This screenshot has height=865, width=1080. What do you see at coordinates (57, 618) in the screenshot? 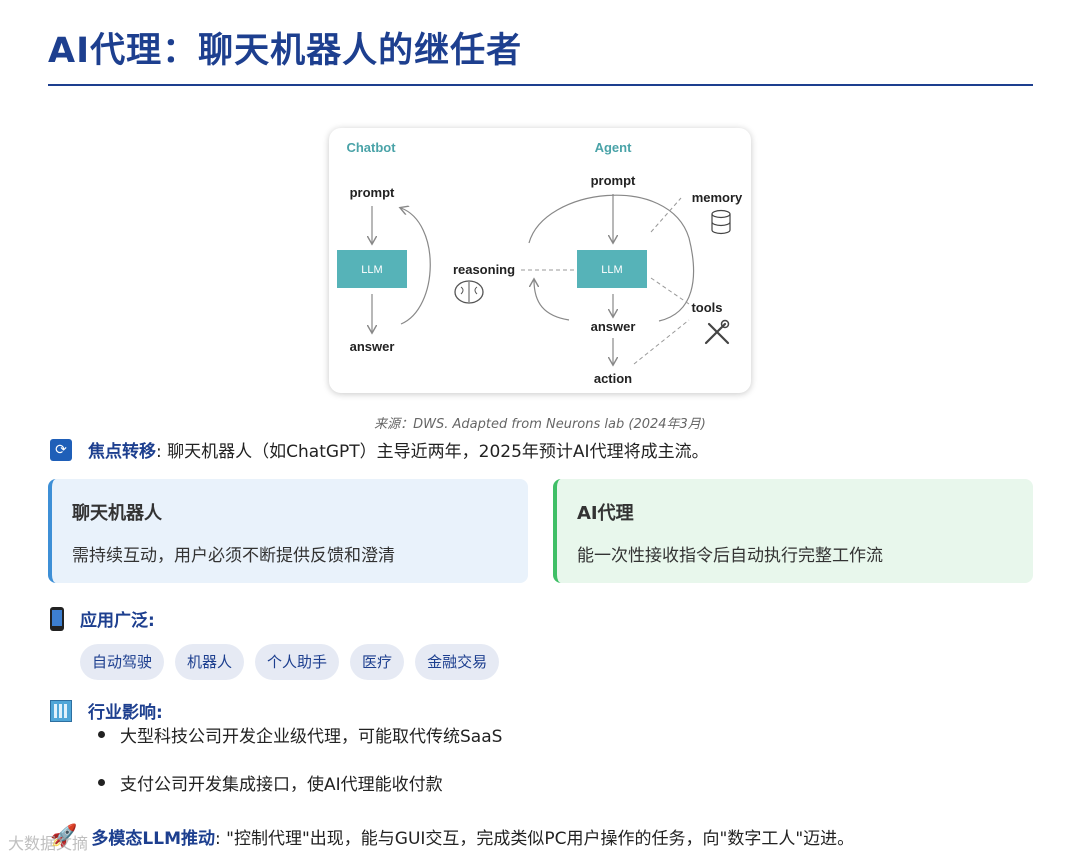
I see `mobile-phone-icon` at bounding box center [57, 618].